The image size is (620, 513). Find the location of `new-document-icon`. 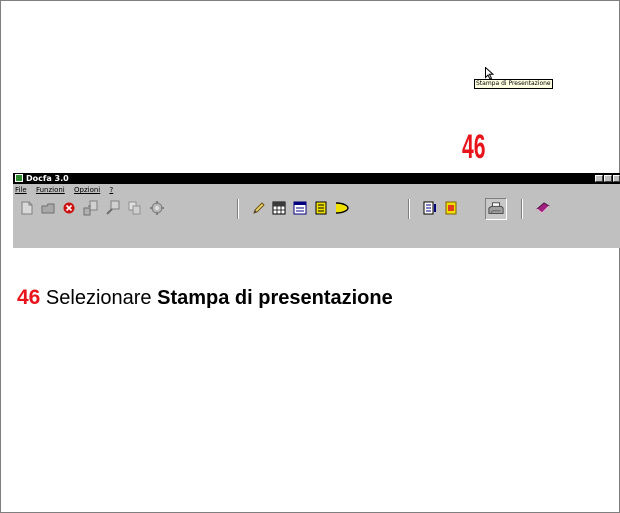

new-document-icon is located at coordinates (27, 208).